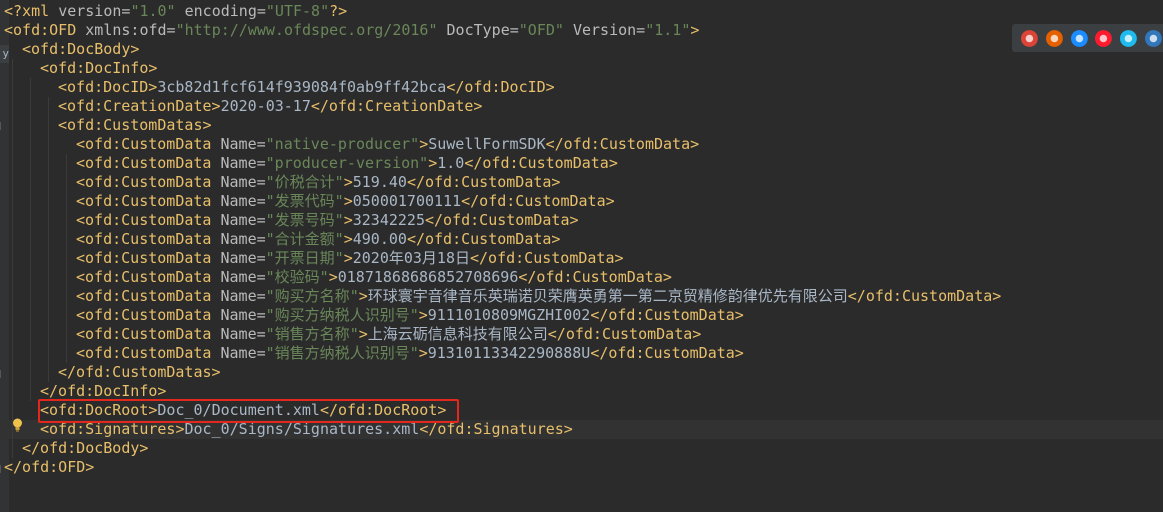 The width and height of the screenshot is (1163, 512). What do you see at coordinates (396, 106) in the screenshot?
I see `code-token: </ofd:CreationDate>` at bounding box center [396, 106].